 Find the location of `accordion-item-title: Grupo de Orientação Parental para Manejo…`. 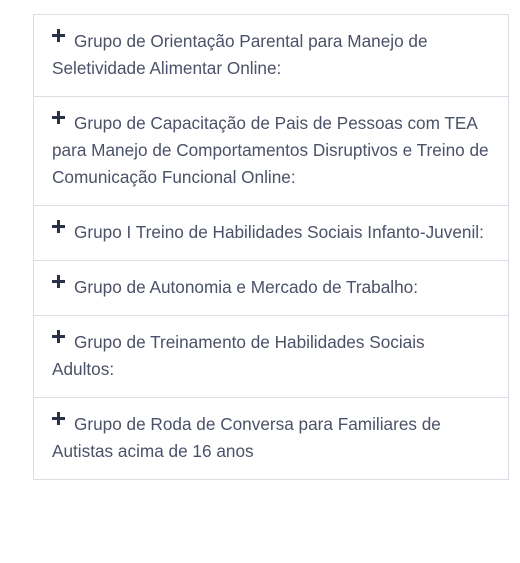

accordion-item-title: Grupo de Orientação Parental para Manejo… is located at coordinates (240, 54).